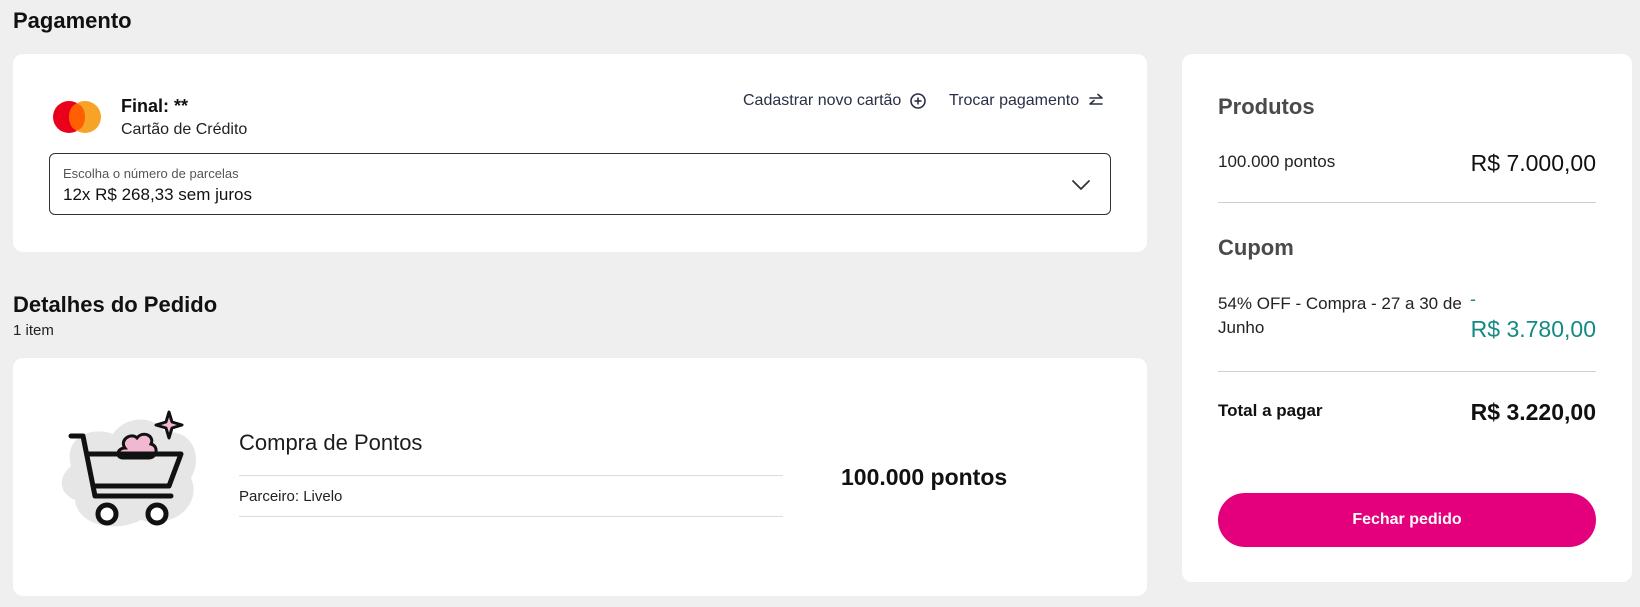  I want to click on products-item: 100.000 pontos, so click(1277, 161).